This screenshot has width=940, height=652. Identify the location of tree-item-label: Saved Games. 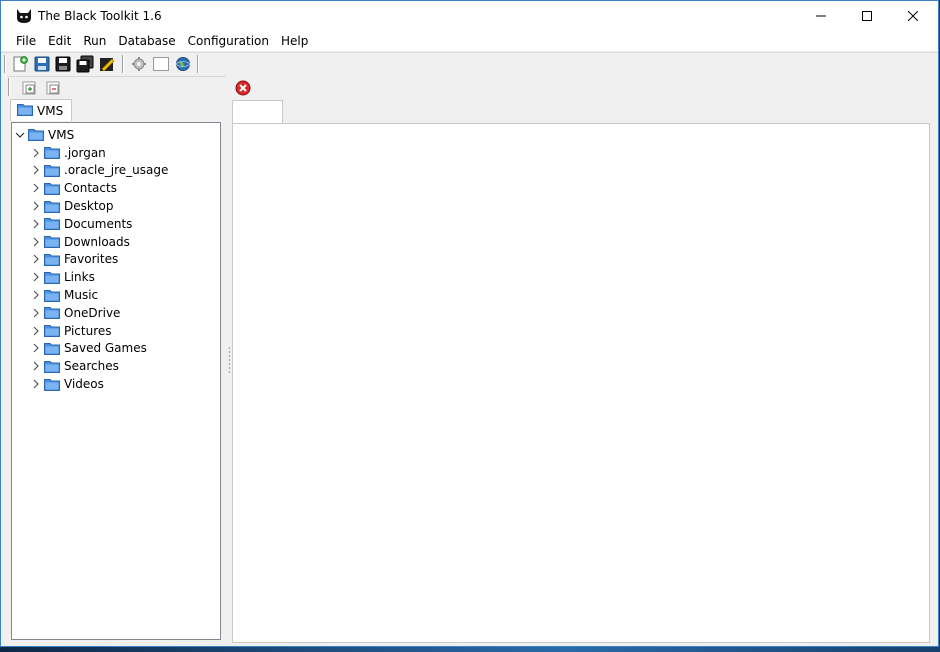
(105, 348).